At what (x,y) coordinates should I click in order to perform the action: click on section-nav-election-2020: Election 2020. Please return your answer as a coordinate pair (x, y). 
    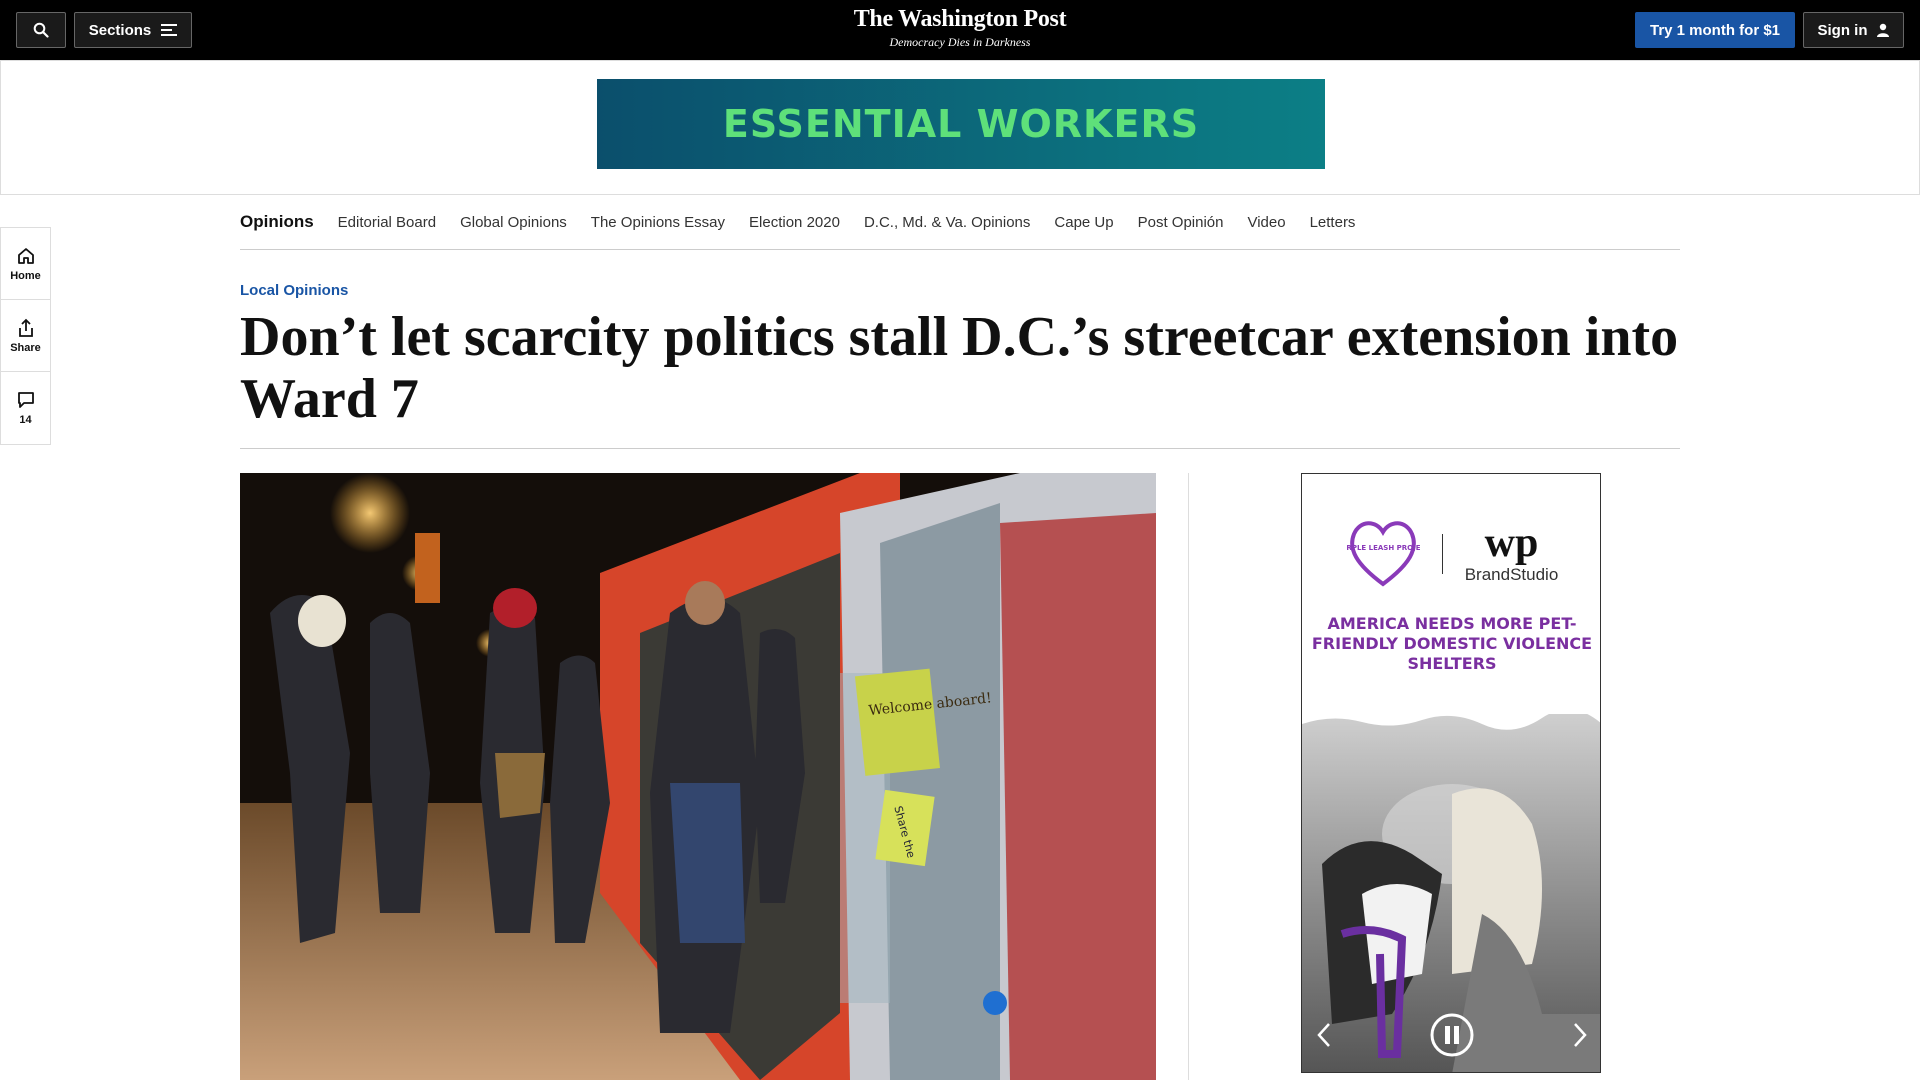
    Looking at the image, I should click on (794, 222).